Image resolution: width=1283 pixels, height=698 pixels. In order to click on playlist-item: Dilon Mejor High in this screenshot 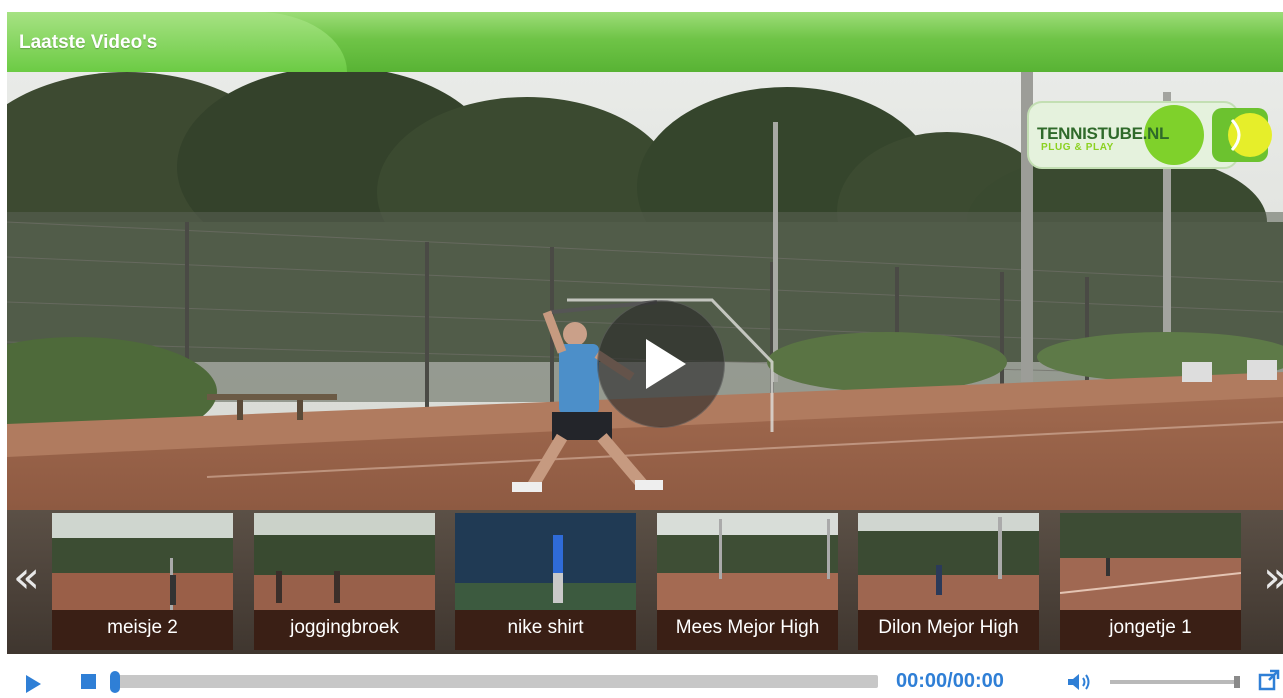, I will do `click(948, 581)`.